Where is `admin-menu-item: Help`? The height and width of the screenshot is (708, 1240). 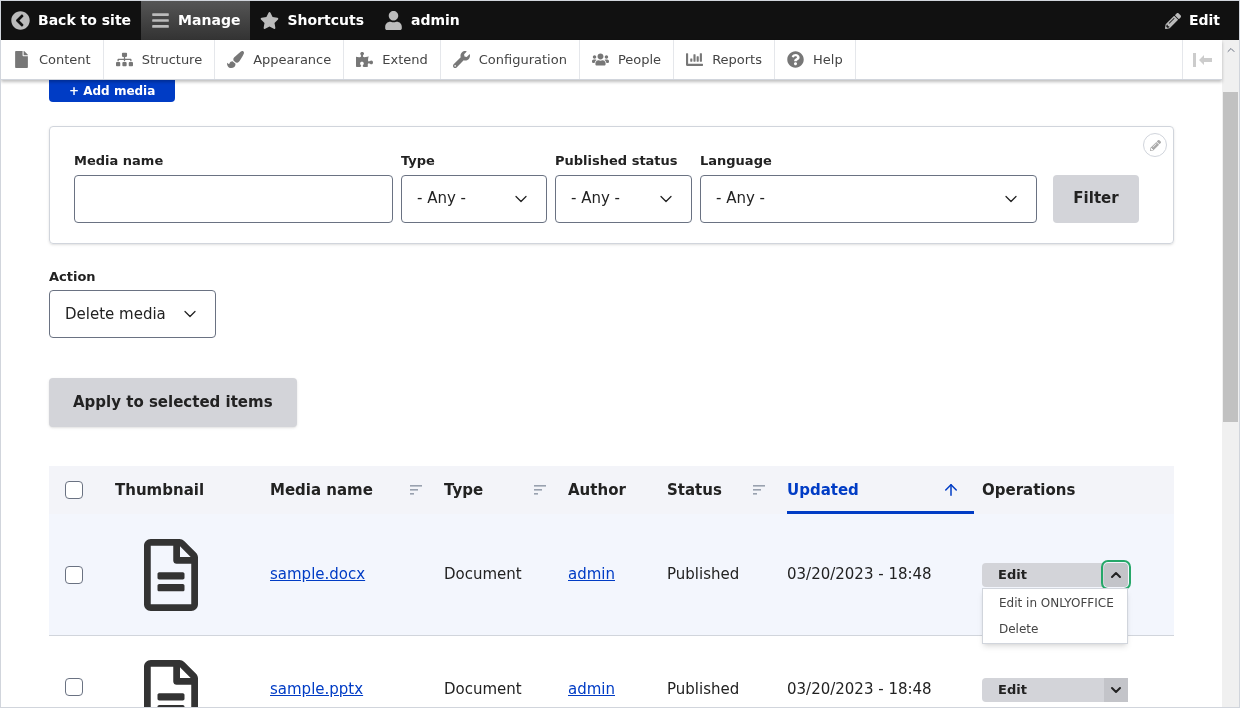 admin-menu-item: Help is located at coordinates (815, 59).